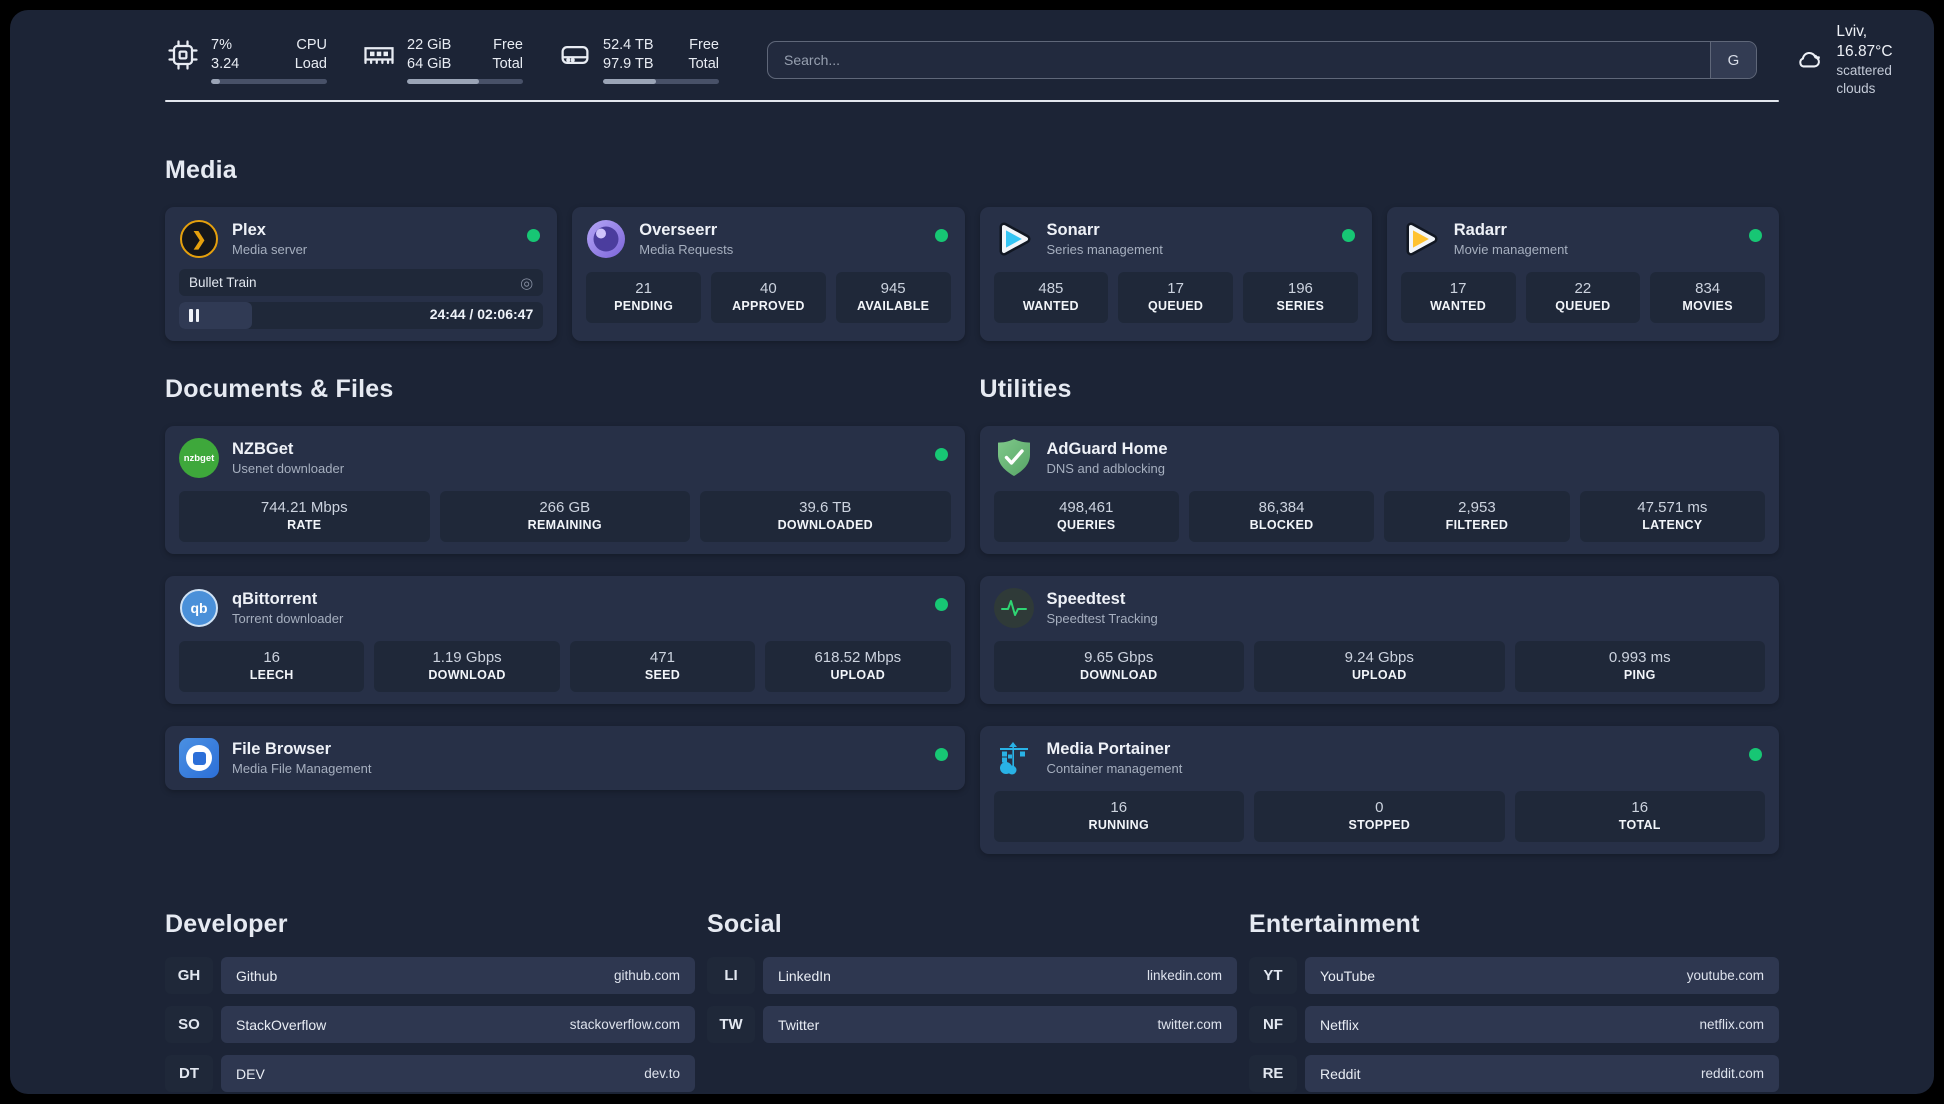 This screenshot has width=1944, height=1104. Describe the element at coordinates (825, 516) in the screenshot. I see `stat-downloaded: 39.6 TB DOWNLOADED` at that location.